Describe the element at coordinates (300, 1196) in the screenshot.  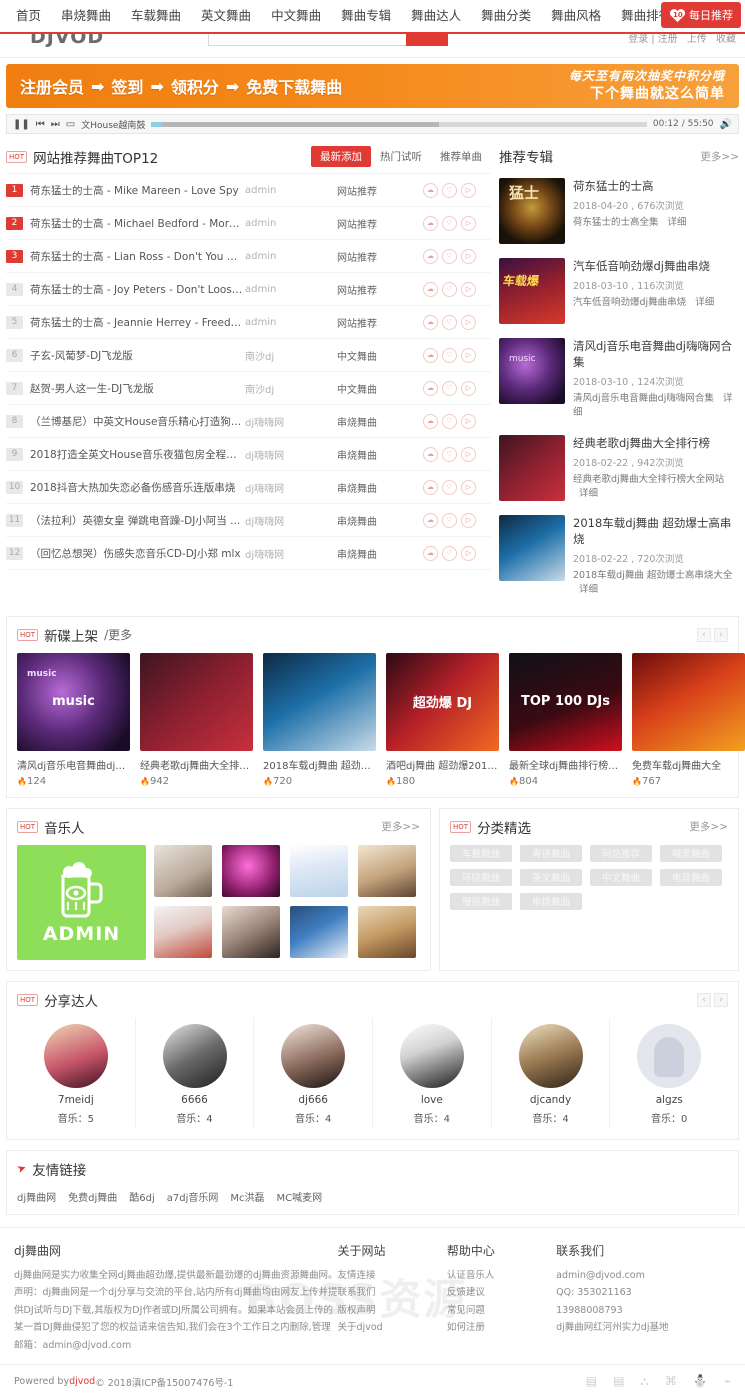
I see `friend-link: MC喊麦网` at that location.